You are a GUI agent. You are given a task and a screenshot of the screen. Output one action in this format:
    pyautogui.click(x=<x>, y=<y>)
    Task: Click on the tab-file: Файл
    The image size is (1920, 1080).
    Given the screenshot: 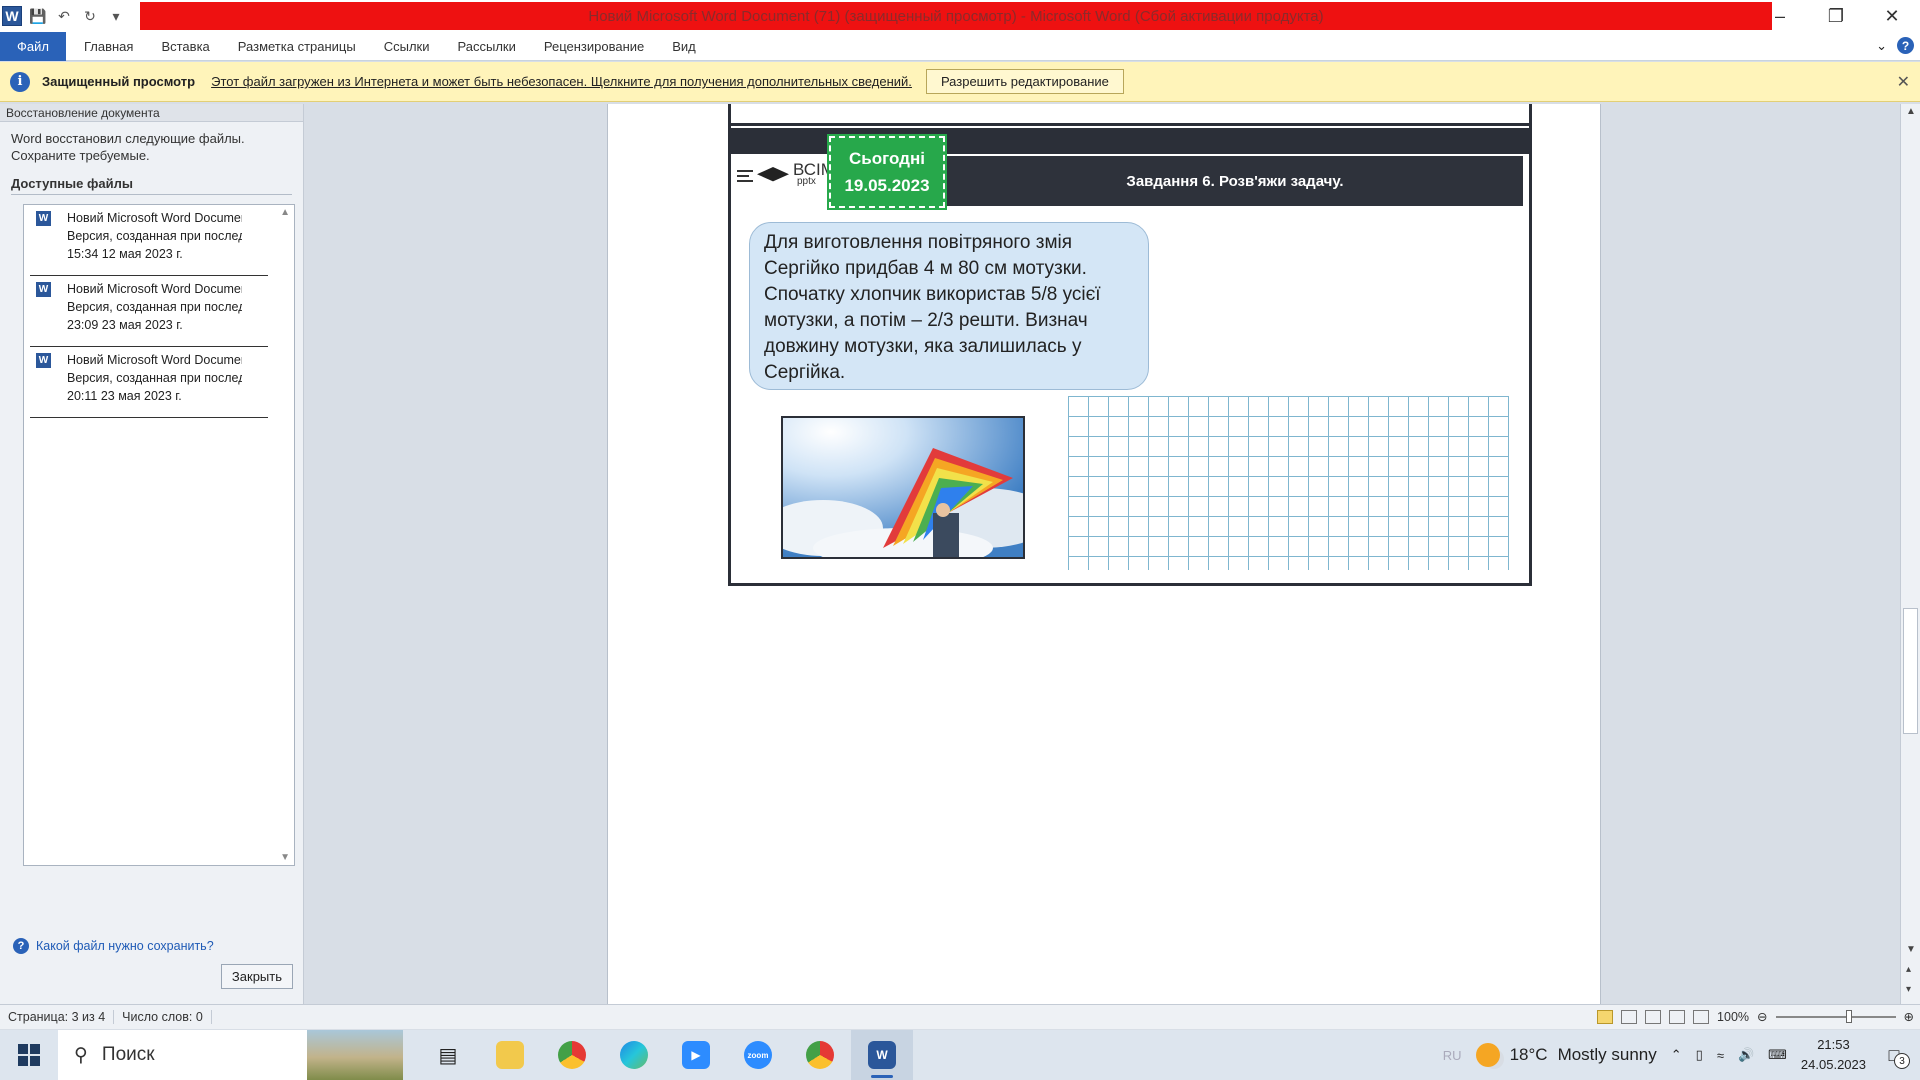 What is the action you would take?
    pyautogui.click(x=33, y=46)
    